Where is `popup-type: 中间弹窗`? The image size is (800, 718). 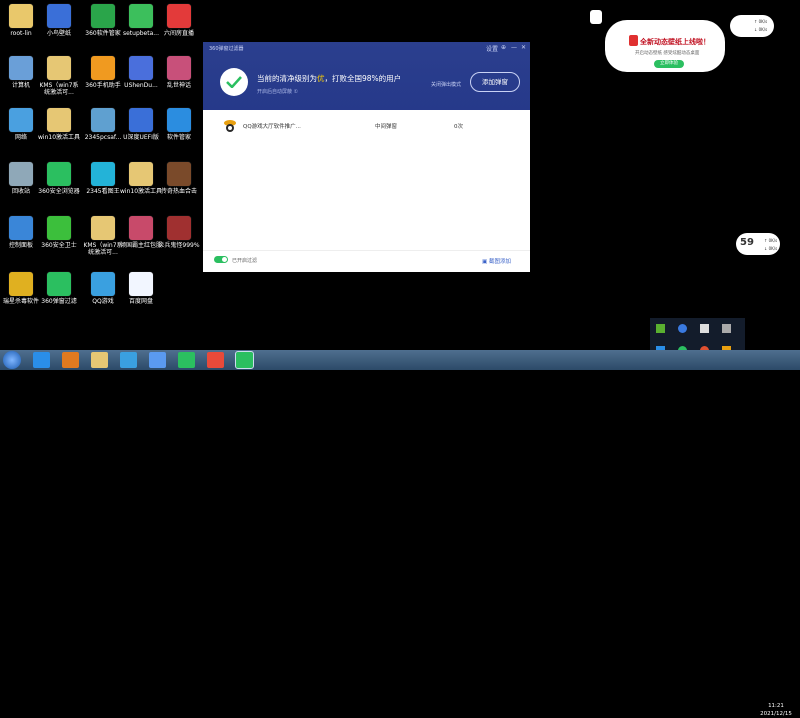 popup-type: 中间弹窗 is located at coordinates (386, 127).